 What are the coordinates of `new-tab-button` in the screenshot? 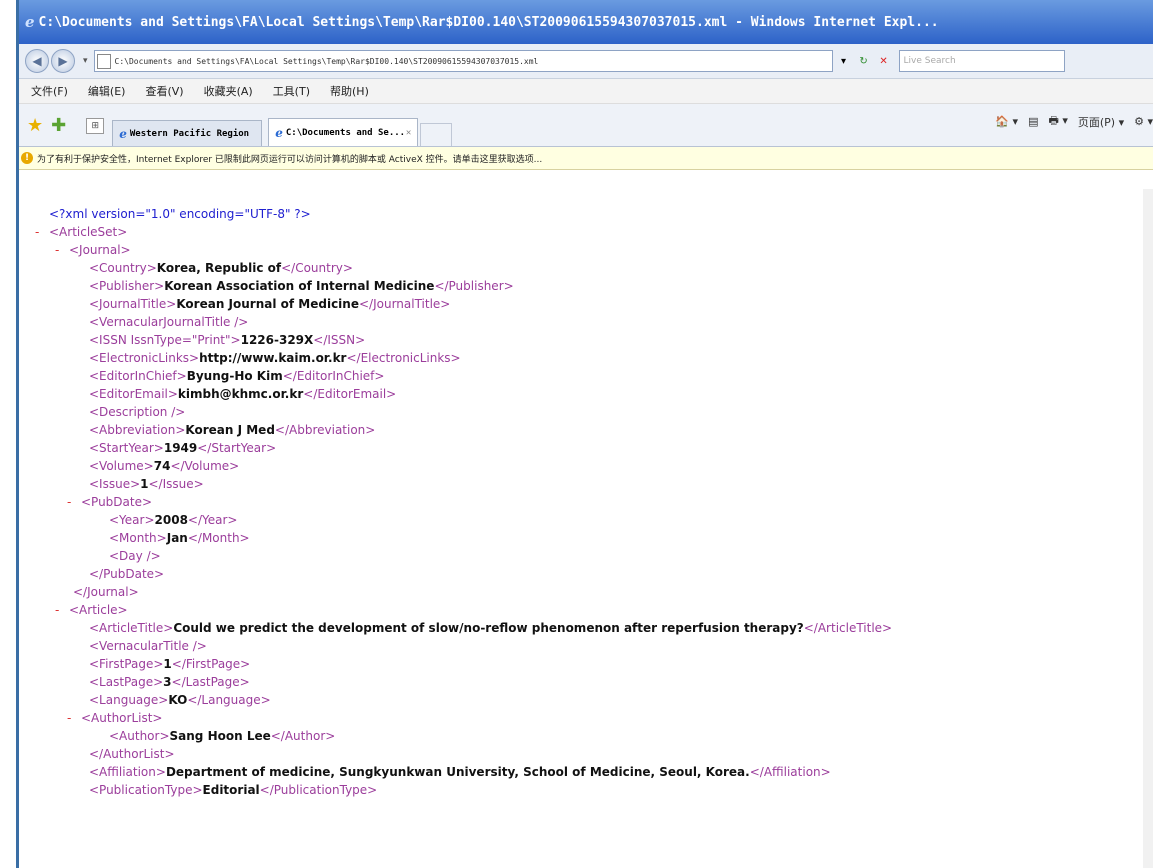 It's located at (436, 134).